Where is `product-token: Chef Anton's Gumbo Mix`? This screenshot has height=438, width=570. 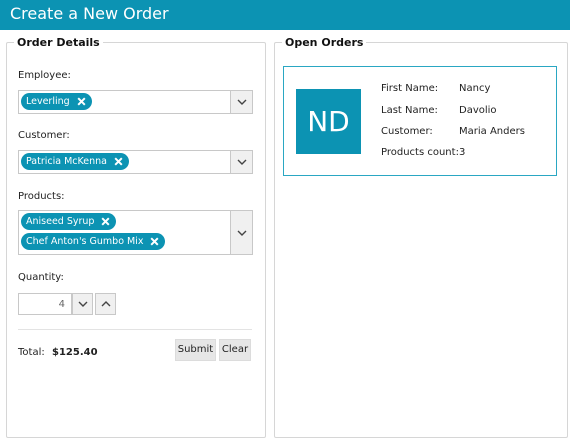 product-token: Chef Anton's Gumbo Mix is located at coordinates (93, 241).